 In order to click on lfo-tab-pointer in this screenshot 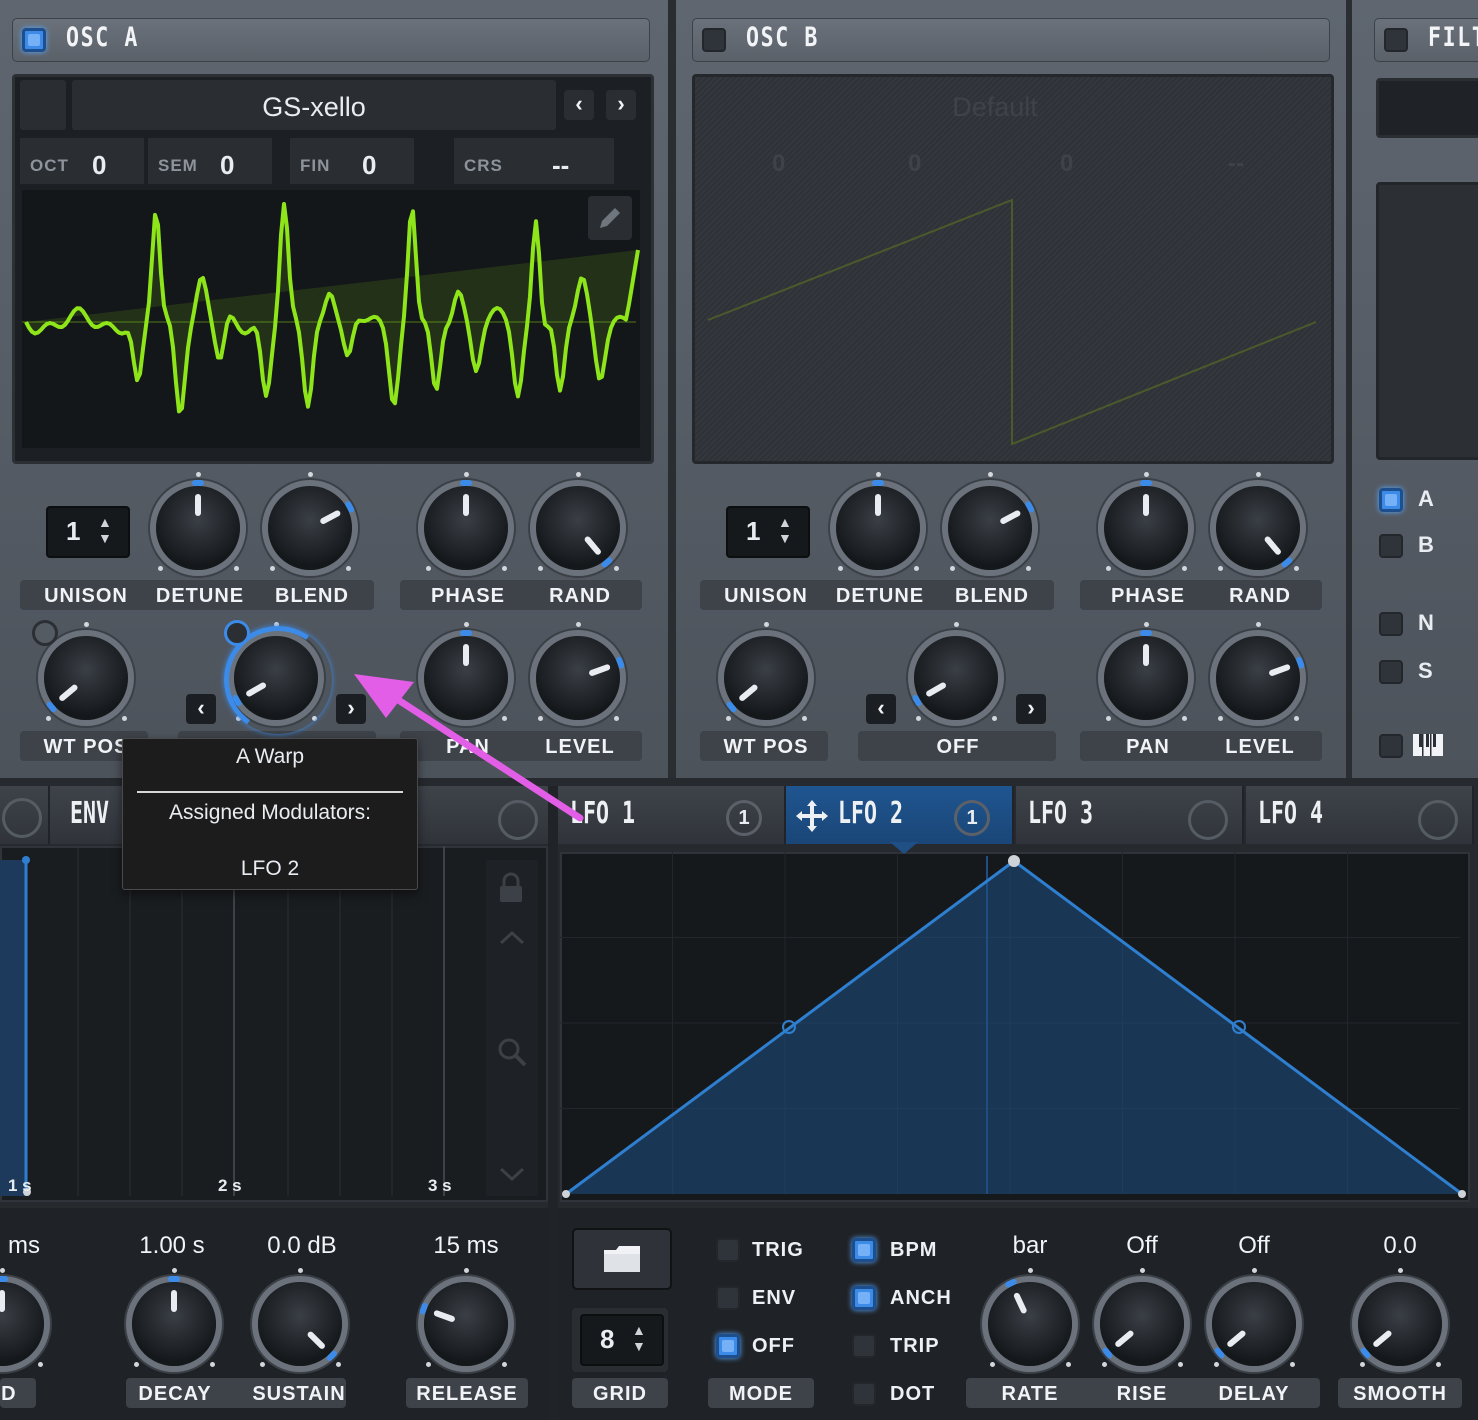, I will do `click(904, 848)`.